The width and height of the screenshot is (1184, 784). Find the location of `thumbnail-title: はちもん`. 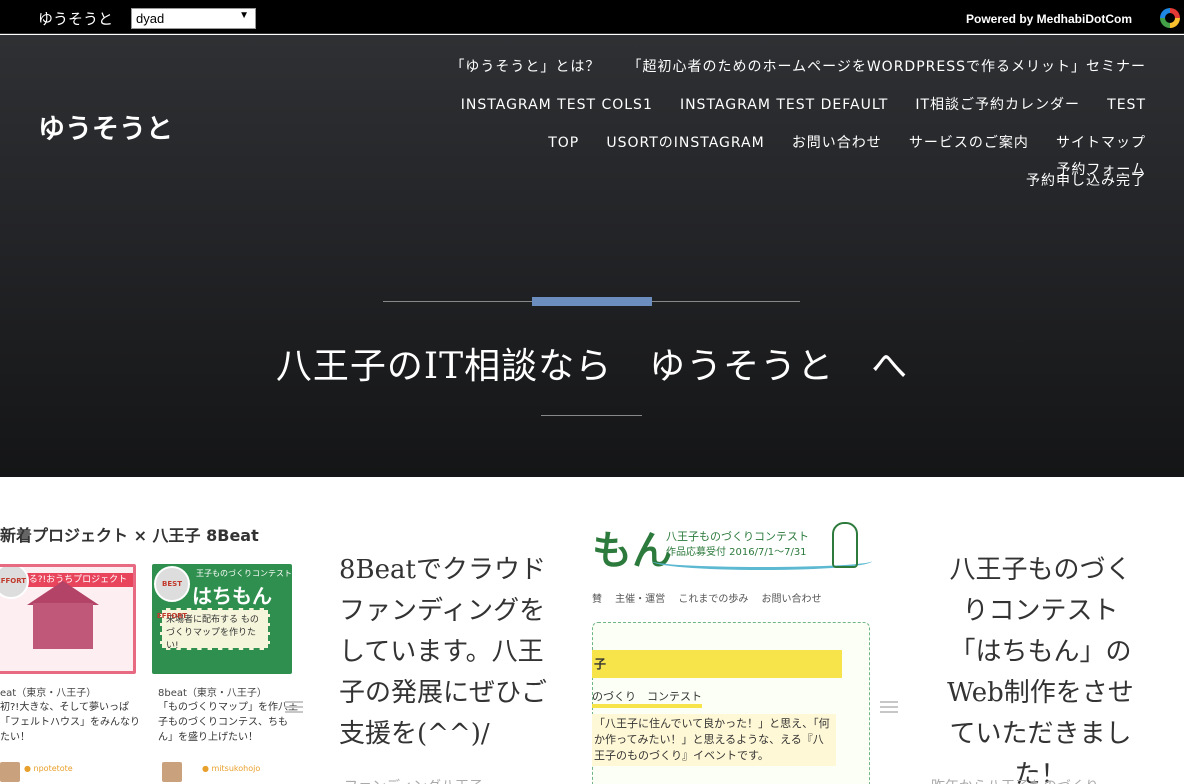

thumbnail-title: はちもん is located at coordinates (232, 596).